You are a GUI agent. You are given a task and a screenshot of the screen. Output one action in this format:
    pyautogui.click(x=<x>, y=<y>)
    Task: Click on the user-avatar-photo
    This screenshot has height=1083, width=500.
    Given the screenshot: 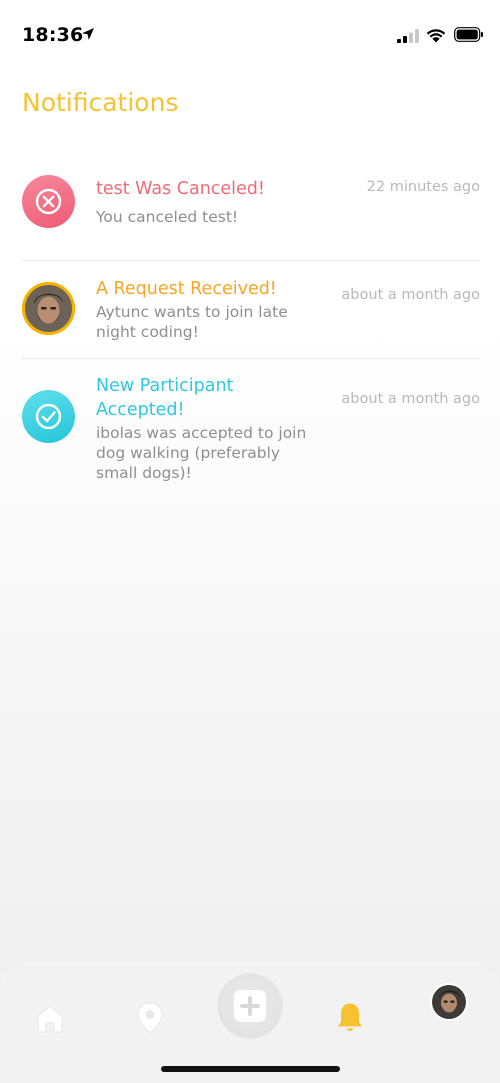 What is the action you would take?
    pyautogui.click(x=48, y=308)
    